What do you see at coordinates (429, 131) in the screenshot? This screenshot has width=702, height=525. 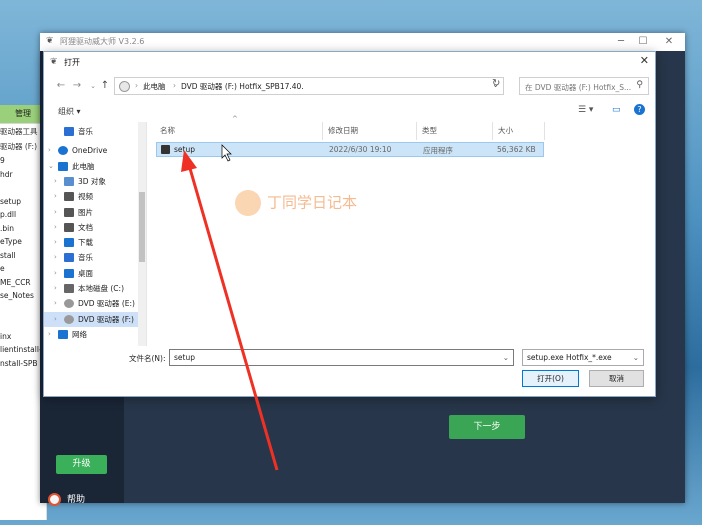 I see `column-type: 类型` at bounding box center [429, 131].